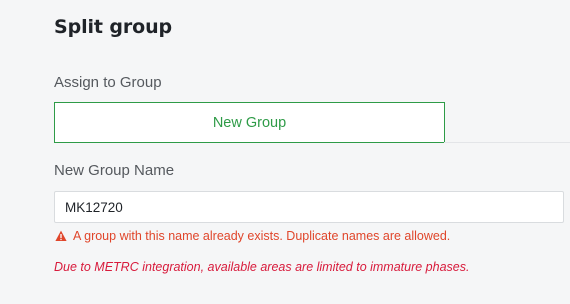  I want to click on assign-group-selector: New Group, so click(312, 122).